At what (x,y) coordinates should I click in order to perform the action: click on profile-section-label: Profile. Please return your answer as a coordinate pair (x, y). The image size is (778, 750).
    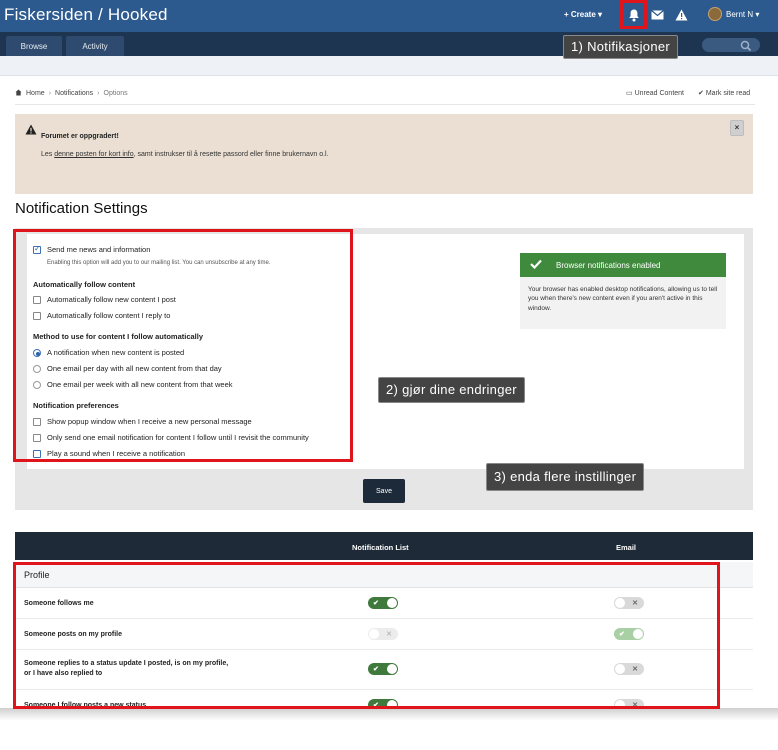
    Looking at the image, I should click on (37, 575).